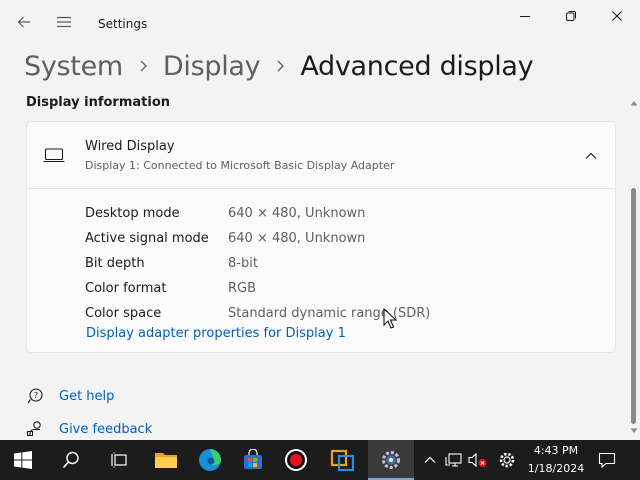 This screenshot has height=480, width=640. I want to click on notifications-button, so click(607, 460).